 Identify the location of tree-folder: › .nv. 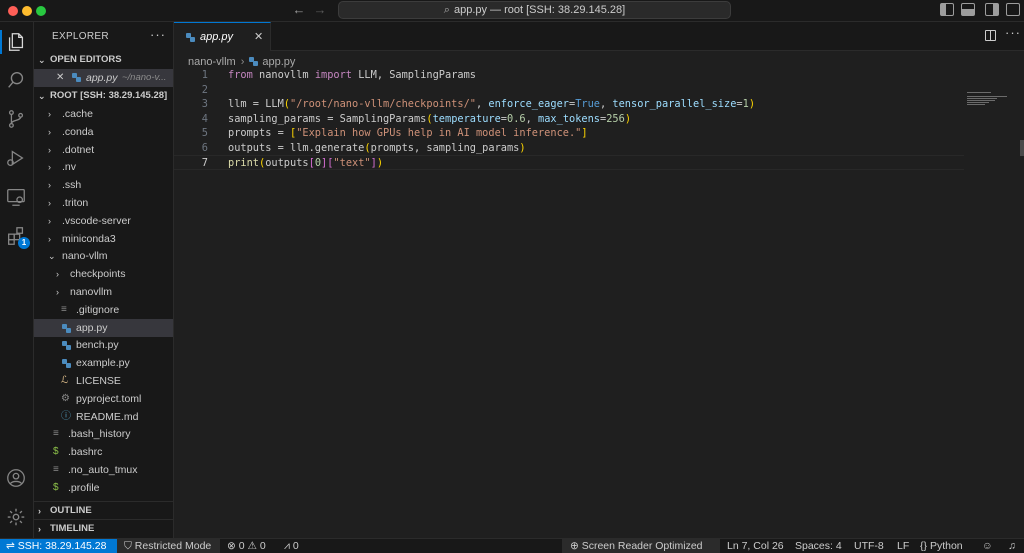
(103, 167).